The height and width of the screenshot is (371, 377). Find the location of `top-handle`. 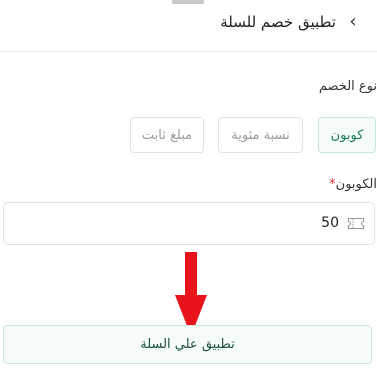

top-handle is located at coordinates (188, 2).